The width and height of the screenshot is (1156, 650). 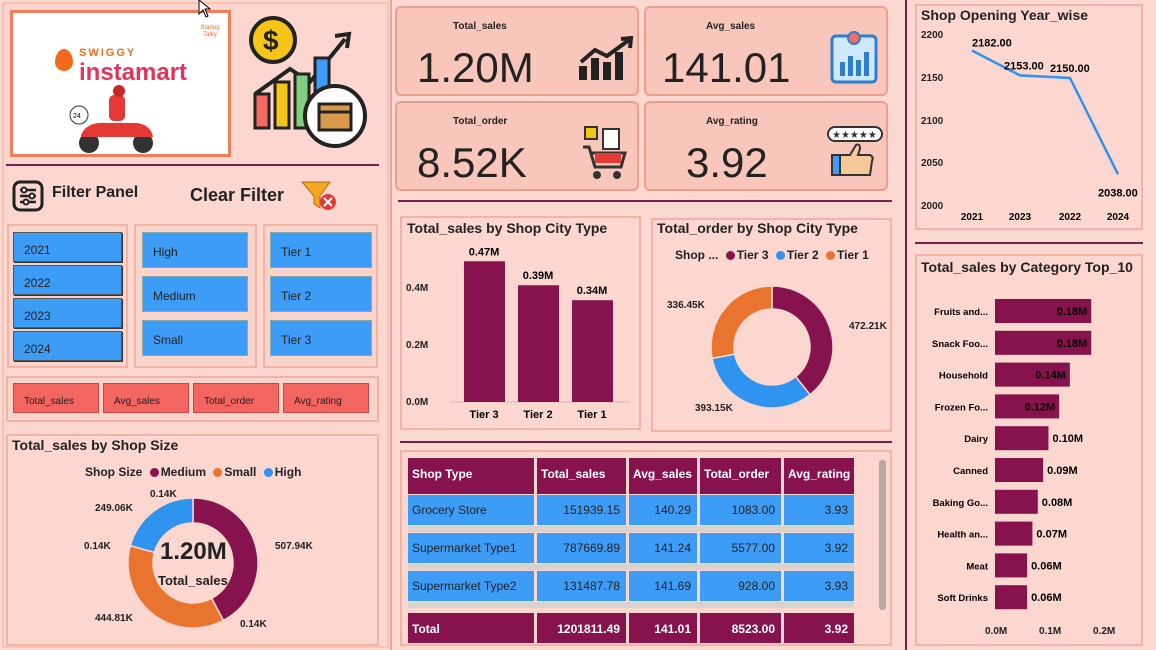 What do you see at coordinates (766, 146) in the screenshot?
I see `kpi-card-avg-rating: Avg_rating 3.92 ★★★★★` at bounding box center [766, 146].